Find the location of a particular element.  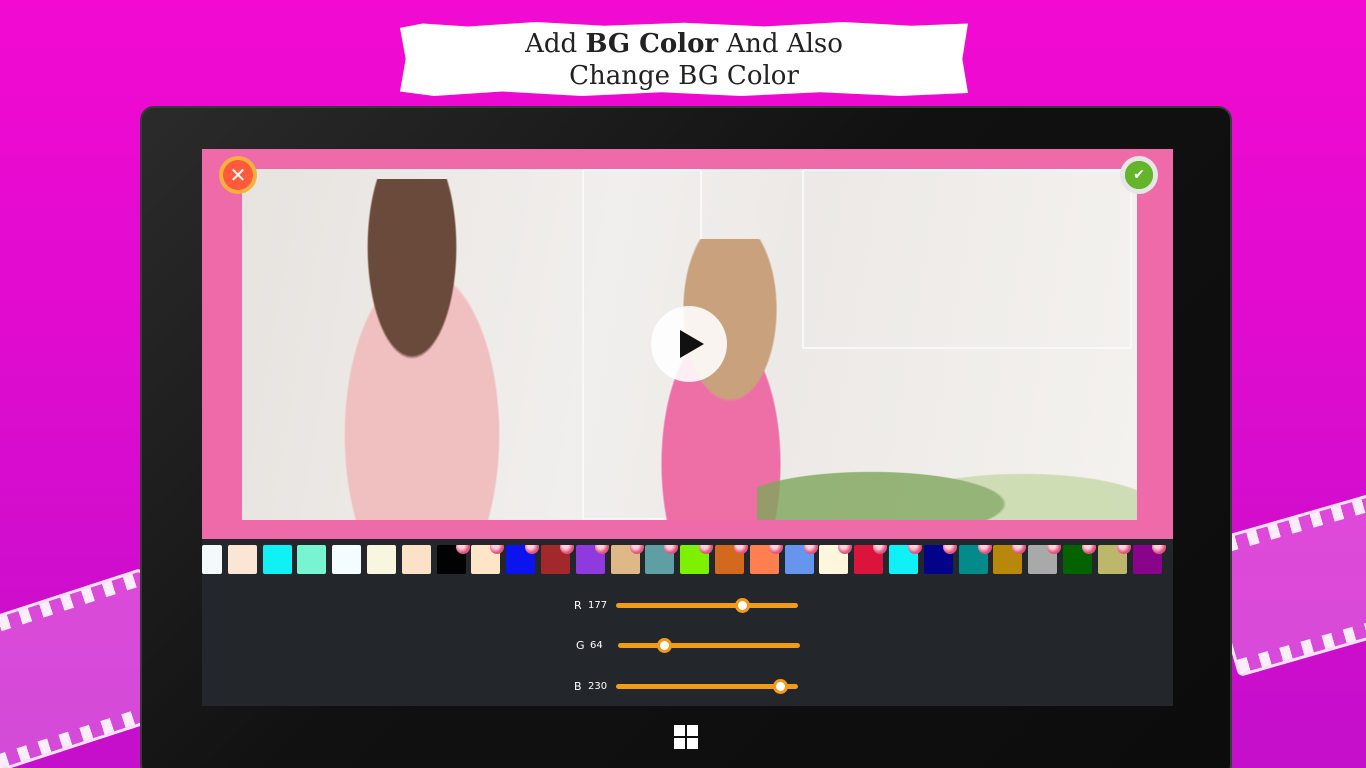

check-icon: ✔ is located at coordinates (1139, 175).